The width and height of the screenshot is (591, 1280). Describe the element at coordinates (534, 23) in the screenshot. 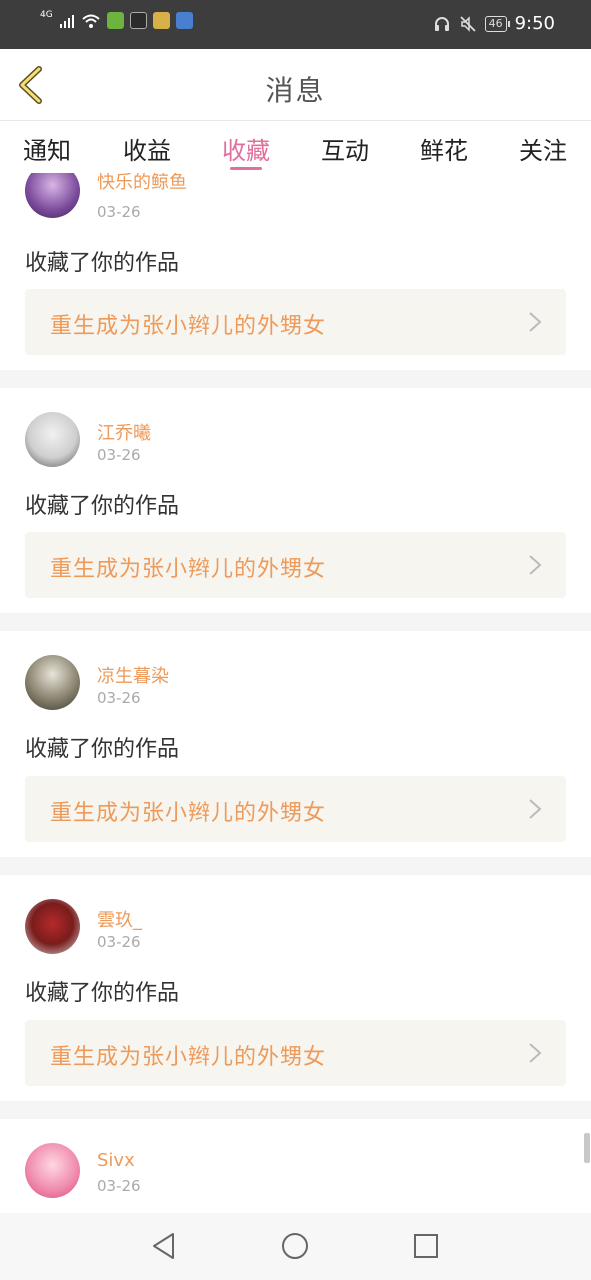

I see `clock: 9:50` at that location.